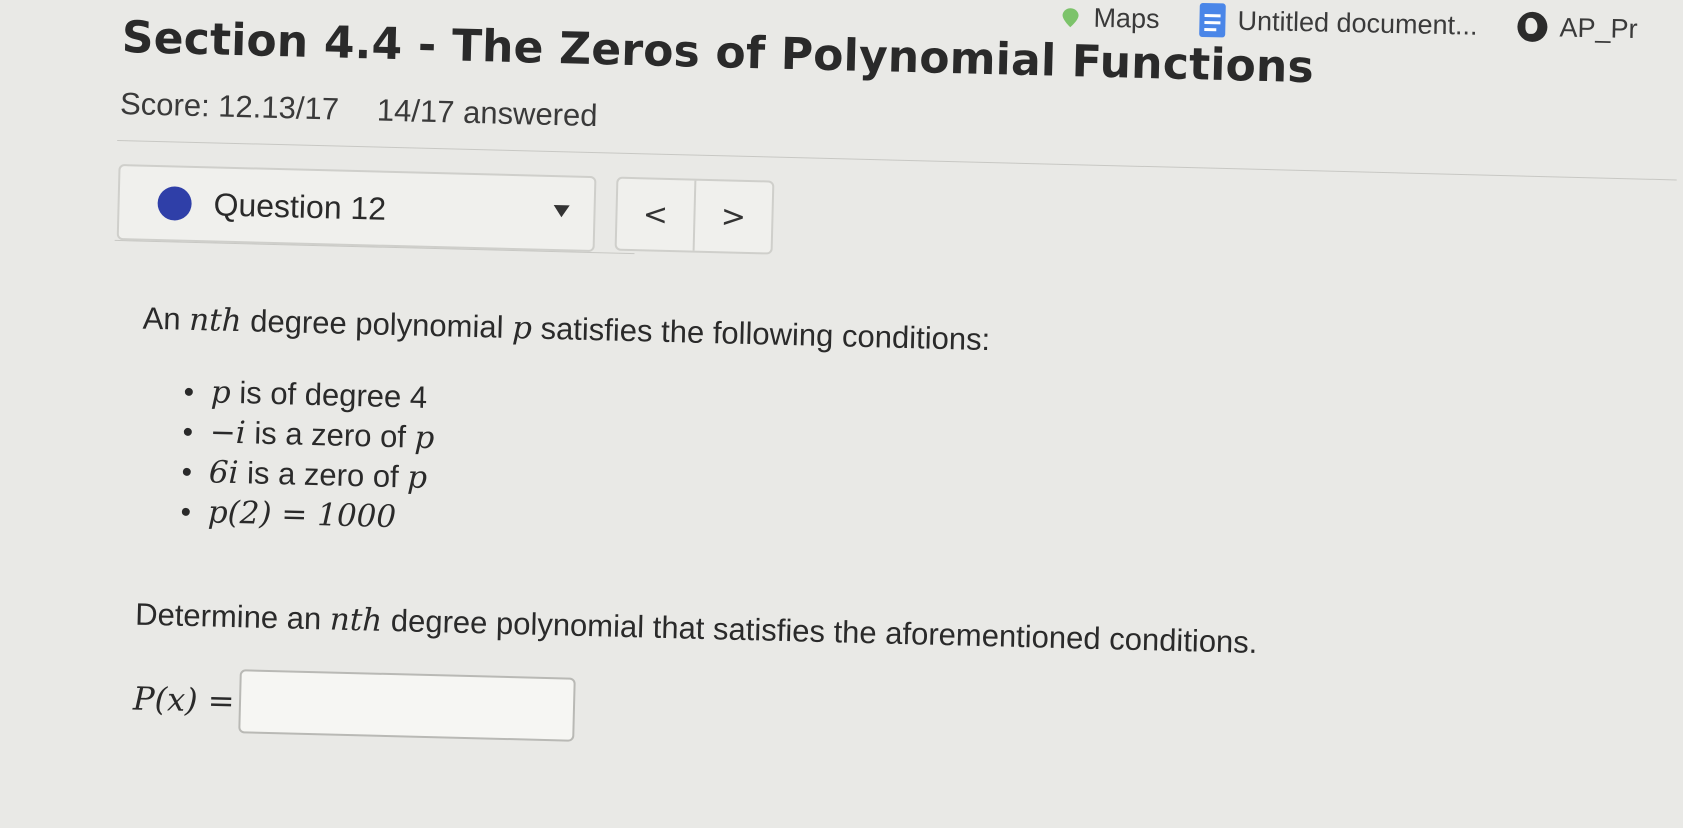  I want to click on question-nav: < >, so click(694, 215).